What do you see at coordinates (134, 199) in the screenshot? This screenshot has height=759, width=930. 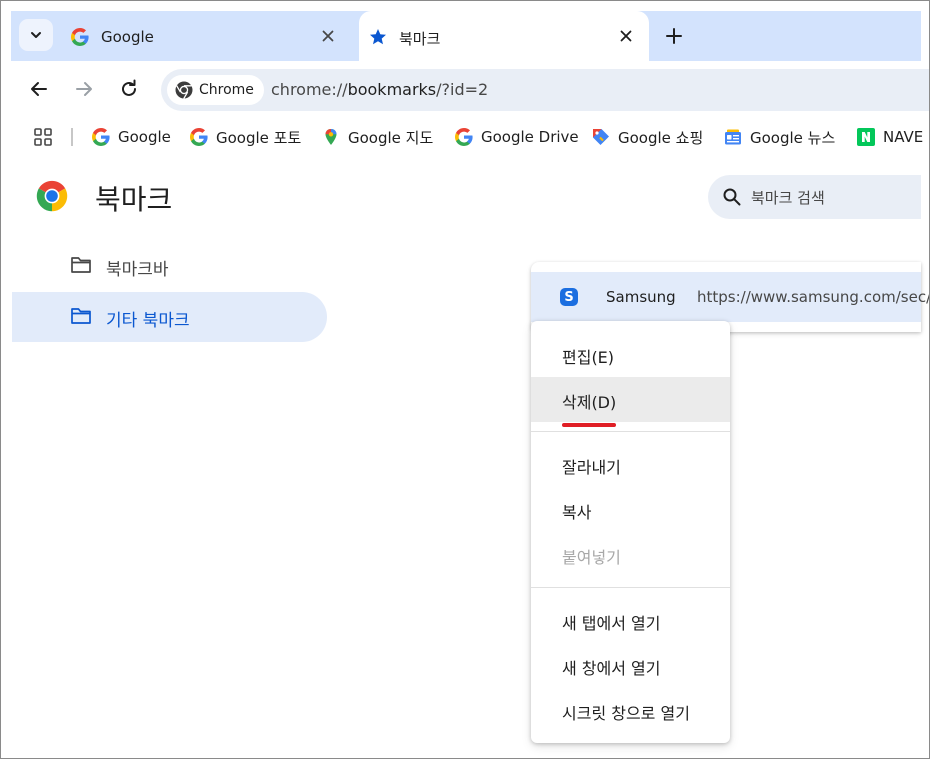 I see `page-title: 북마크` at bounding box center [134, 199].